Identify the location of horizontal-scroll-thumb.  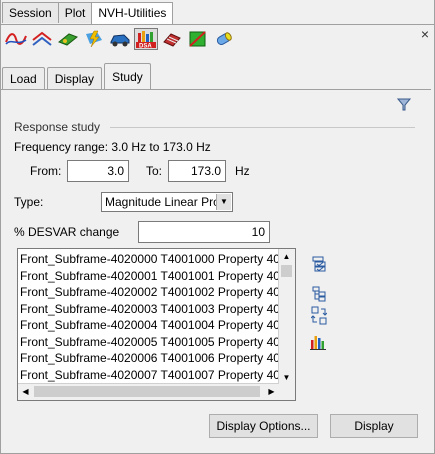
(147, 391).